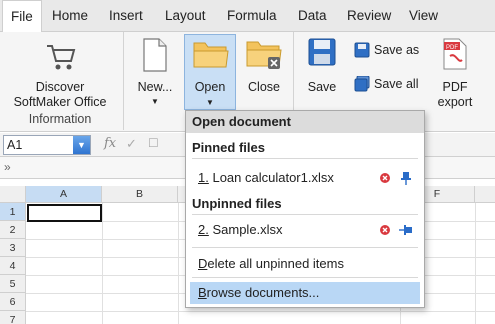 The width and height of the screenshot is (495, 324). Describe the element at coordinates (237, 203) in the screenshot. I see `unpinned-files-header: Unpinned files` at that location.